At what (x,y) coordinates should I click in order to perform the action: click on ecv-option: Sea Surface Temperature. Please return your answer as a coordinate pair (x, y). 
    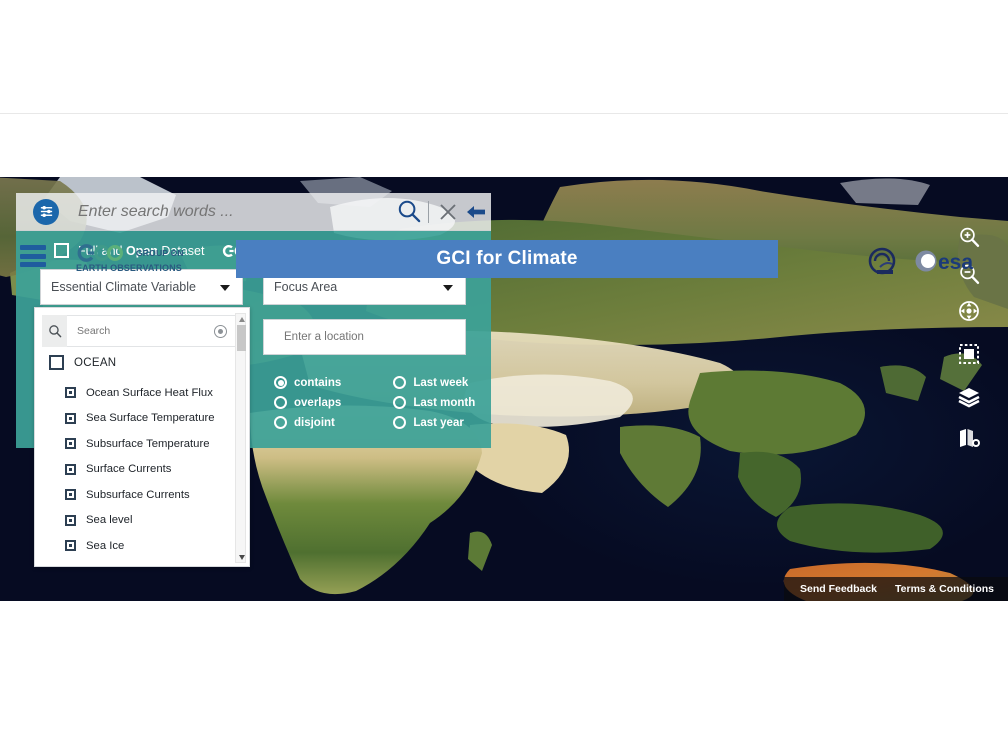
    Looking at the image, I should click on (138, 419).